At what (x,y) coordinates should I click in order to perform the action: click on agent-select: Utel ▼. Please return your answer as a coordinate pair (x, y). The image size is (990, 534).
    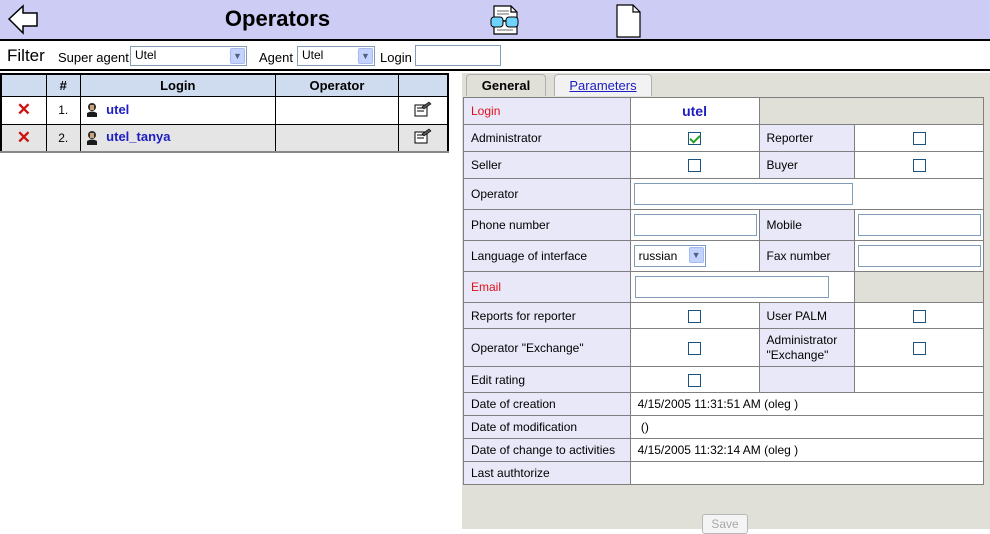
    Looking at the image, I should click on (336, 56).